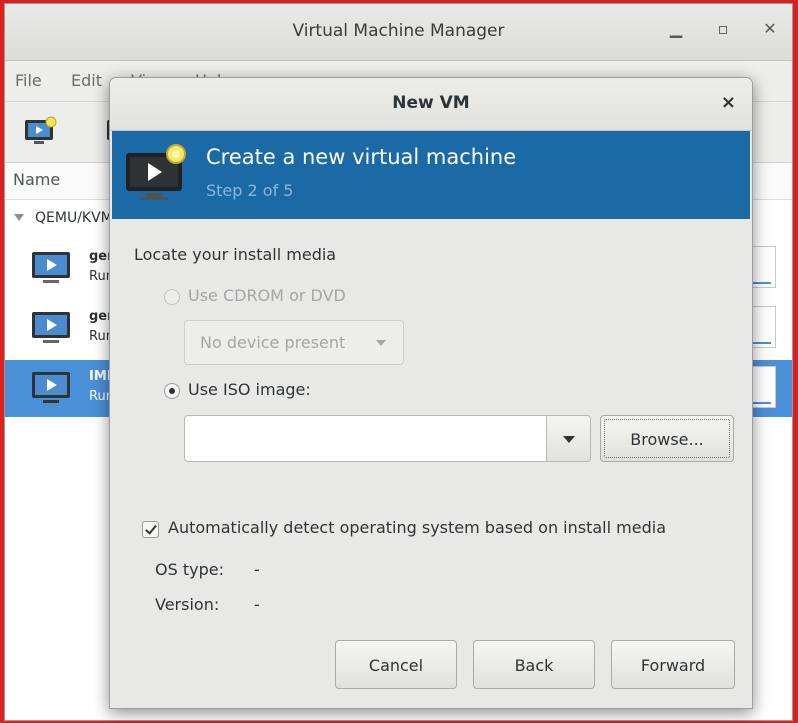 Image resolution: width=798 pixels, height=723 pixels. Describe the element at coordinates (172, 297) in the screenshot. I see `cdrom-radio` at that location.